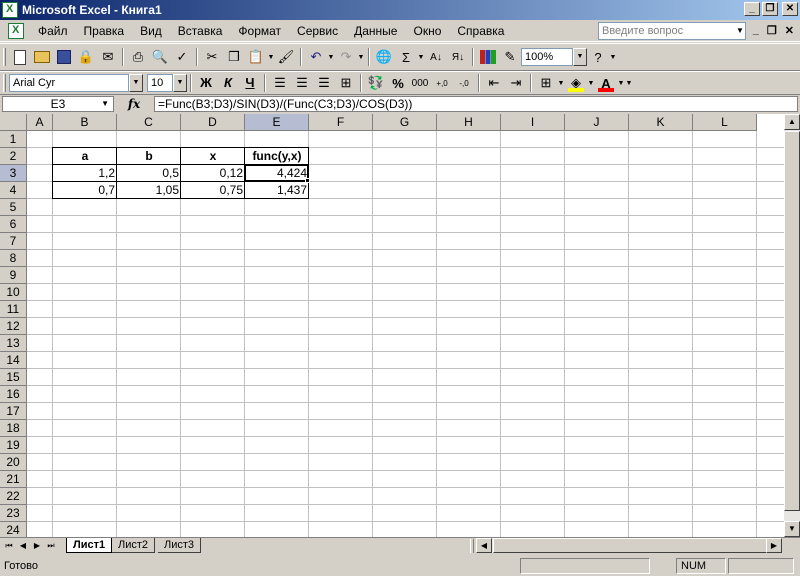 The image size is (800, 576). What do you see at coordinates (89, 545) in the screenshot?
I see `sheet-tab-1: Лист1` at bounding box center [89, 545].